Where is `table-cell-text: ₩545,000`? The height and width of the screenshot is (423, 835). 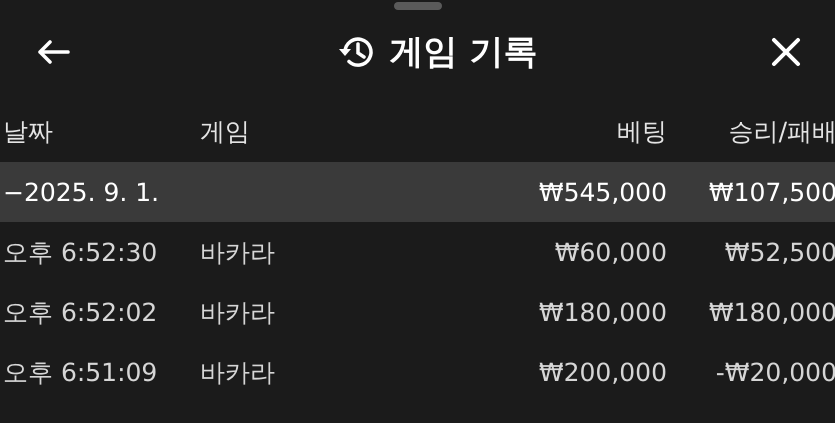 table-cell-text: ₩545,000 is located at coordinates (602, 192).